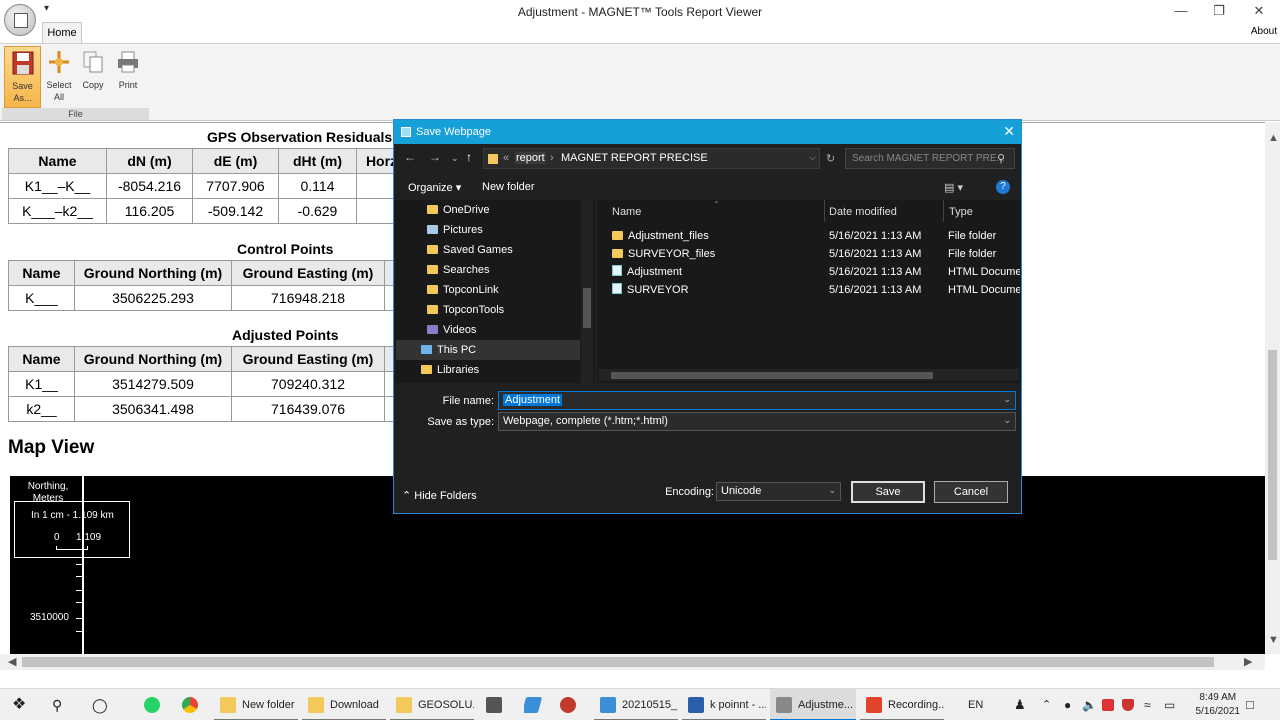  What do you see at coordinates (1273, 138) in the screenshot?
I see `scroll-up-icon: ▲` at bounding box center [1273, 138].